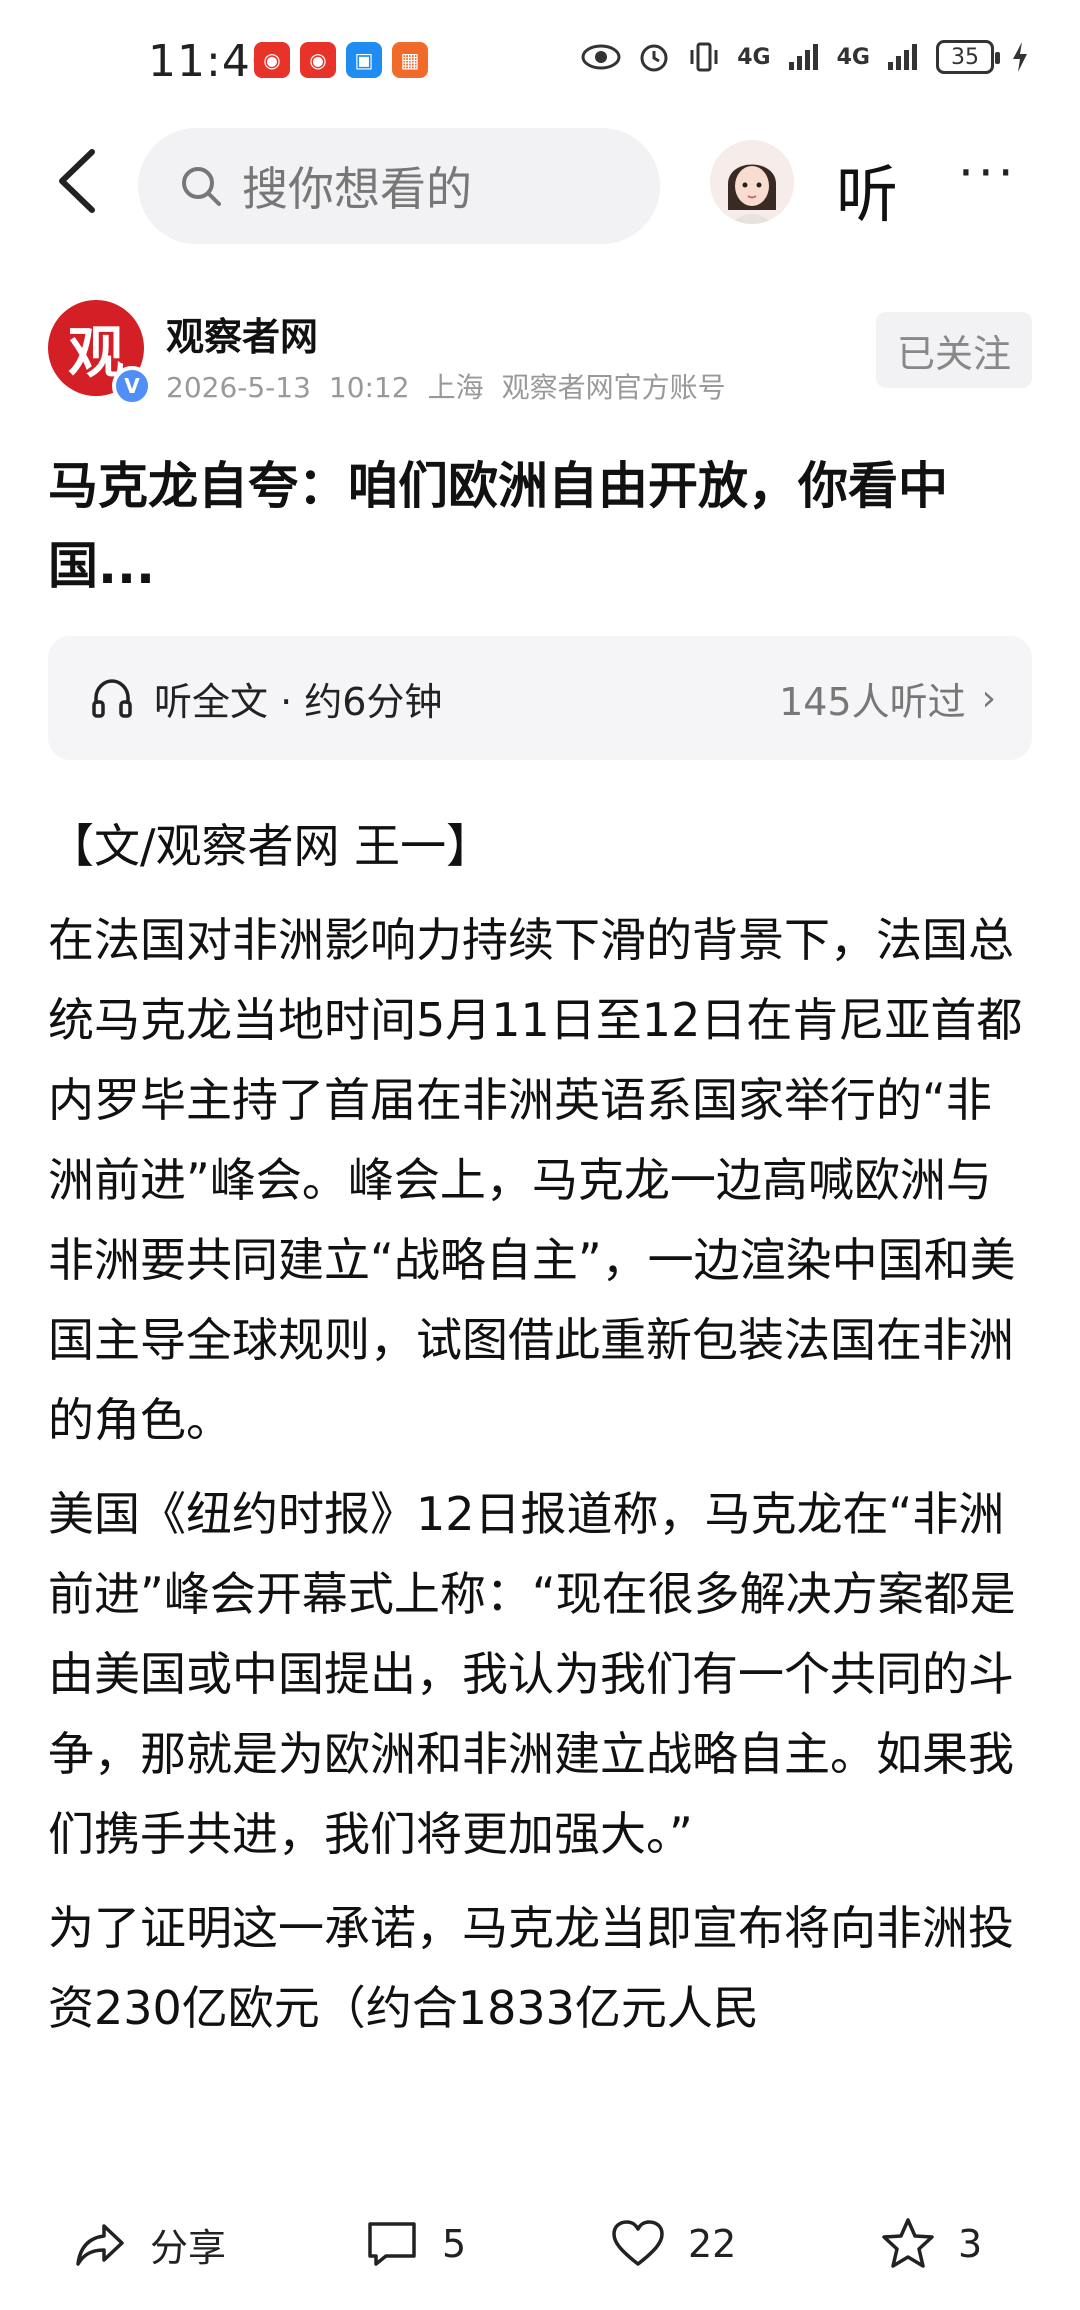 The width and height of the screenshot is (1080, 2310). Describe the element at coordinates (270, 846) in the screenshot. I see `article-byline: 【文/观察者网 王一】` at that location.